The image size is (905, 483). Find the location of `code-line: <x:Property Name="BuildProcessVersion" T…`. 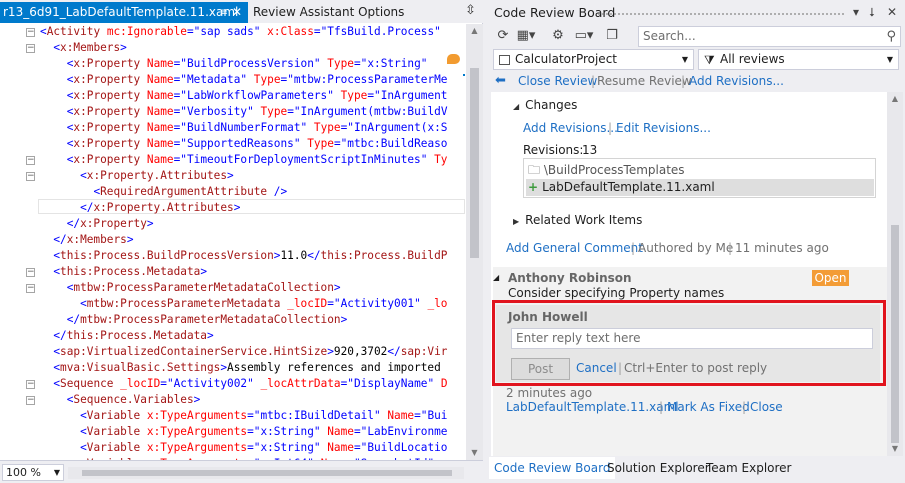

code-line: <x:Property Name="BuildProcessVersion" T… is located at coordinates (237, 64).